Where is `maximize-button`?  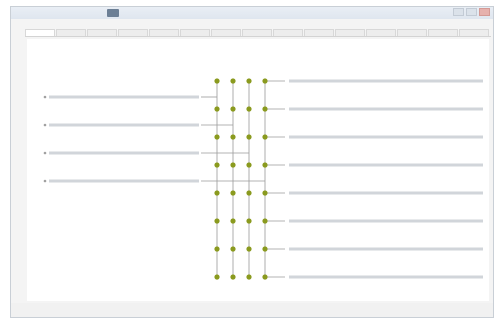 maximize-button is located at coordinates (471, 12).